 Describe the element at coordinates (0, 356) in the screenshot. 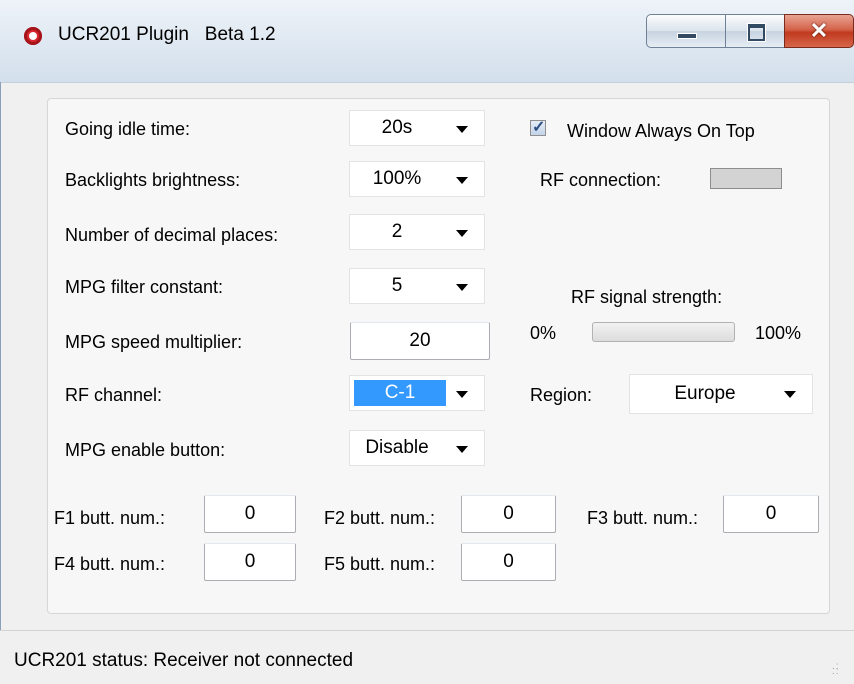

I see `window-border` at that location.